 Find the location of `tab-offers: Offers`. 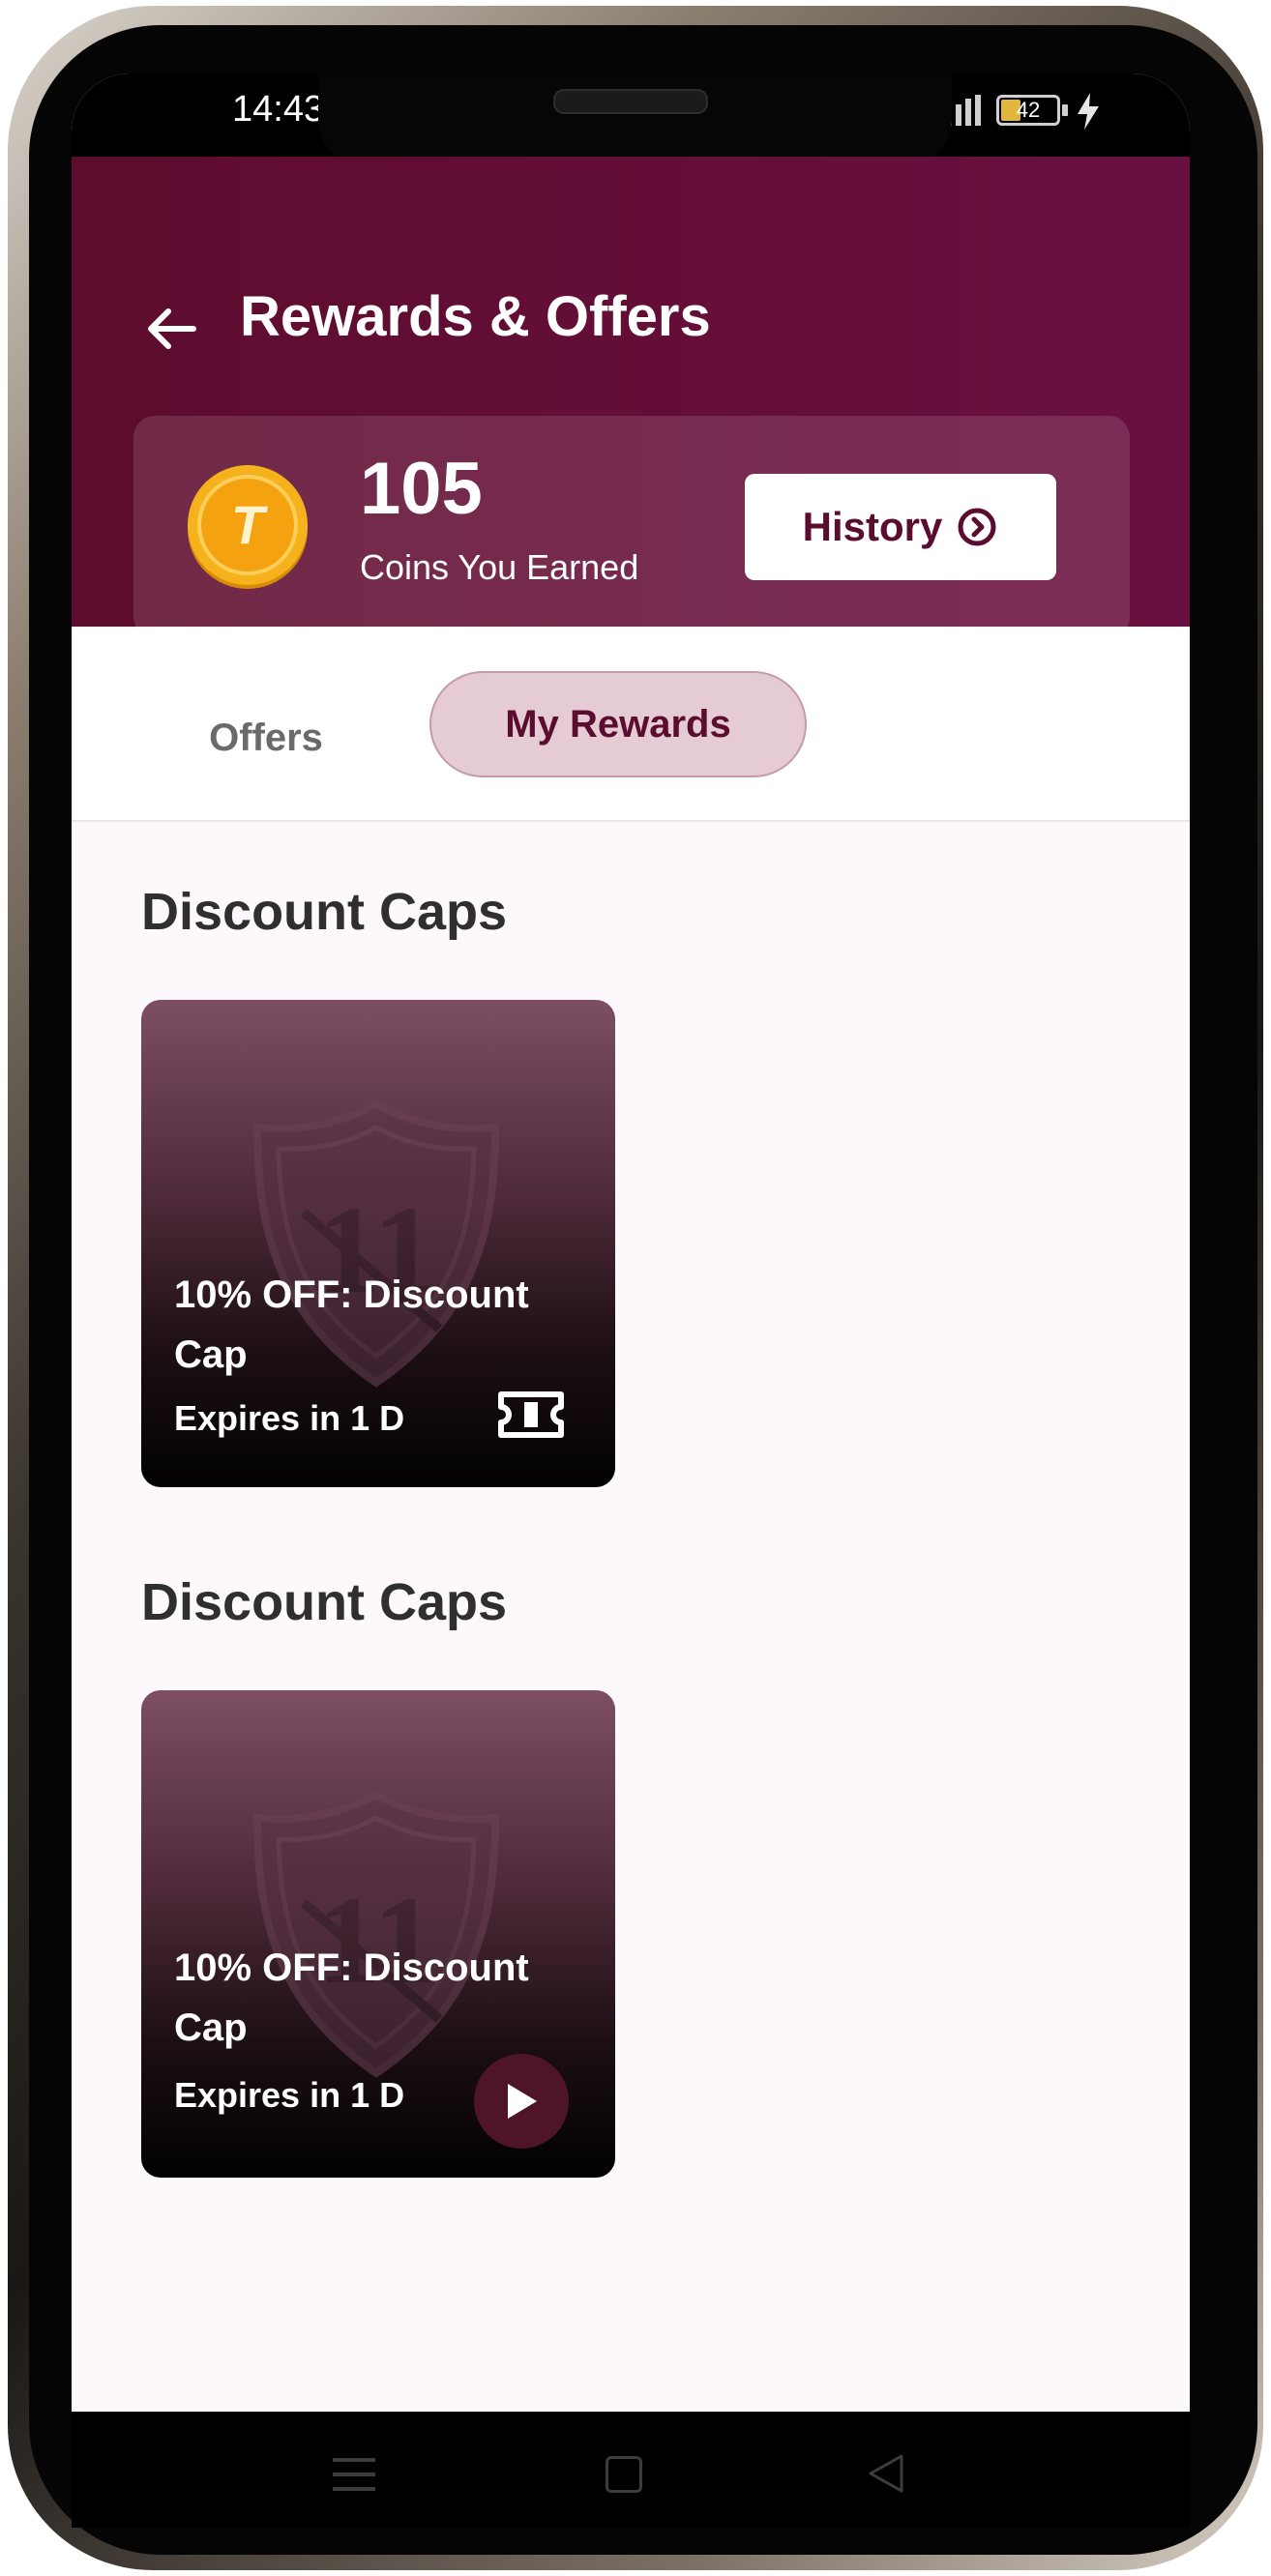

tab-offers: Offers is located at coordinates (266, 738).